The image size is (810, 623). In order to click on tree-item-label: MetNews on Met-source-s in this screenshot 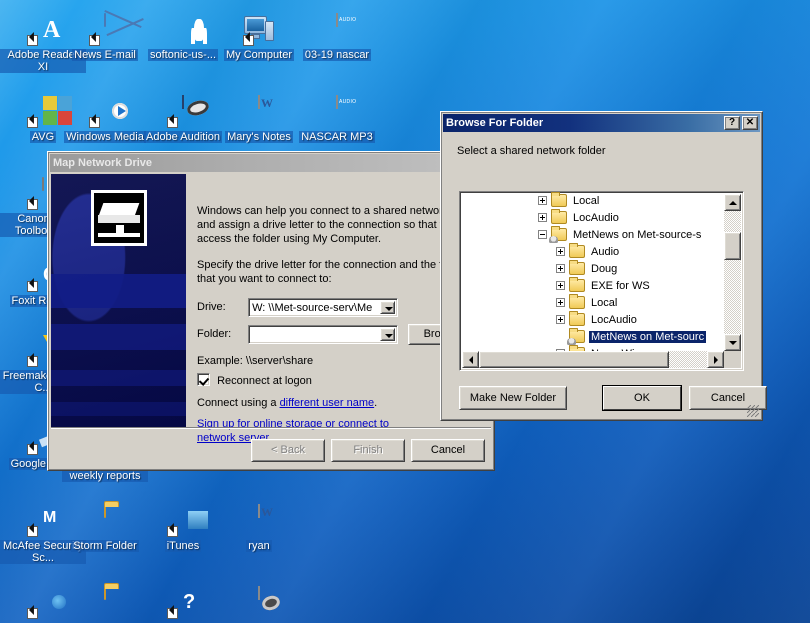, I will do `click(637, 234)`.